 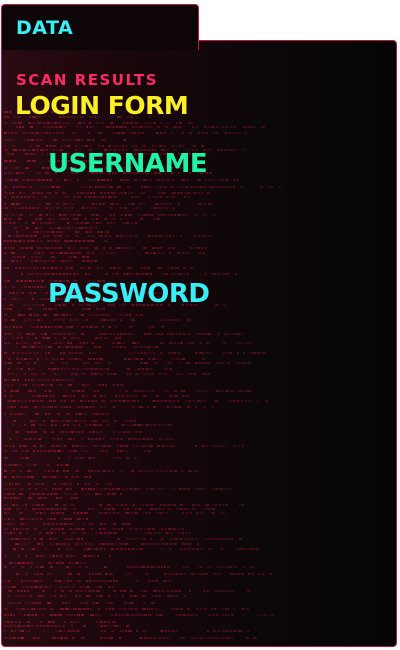 What do you see at coordinates (128, 164) in the screenshot?
I see `username-label: USERNAME` at bounding box center [128, 164].